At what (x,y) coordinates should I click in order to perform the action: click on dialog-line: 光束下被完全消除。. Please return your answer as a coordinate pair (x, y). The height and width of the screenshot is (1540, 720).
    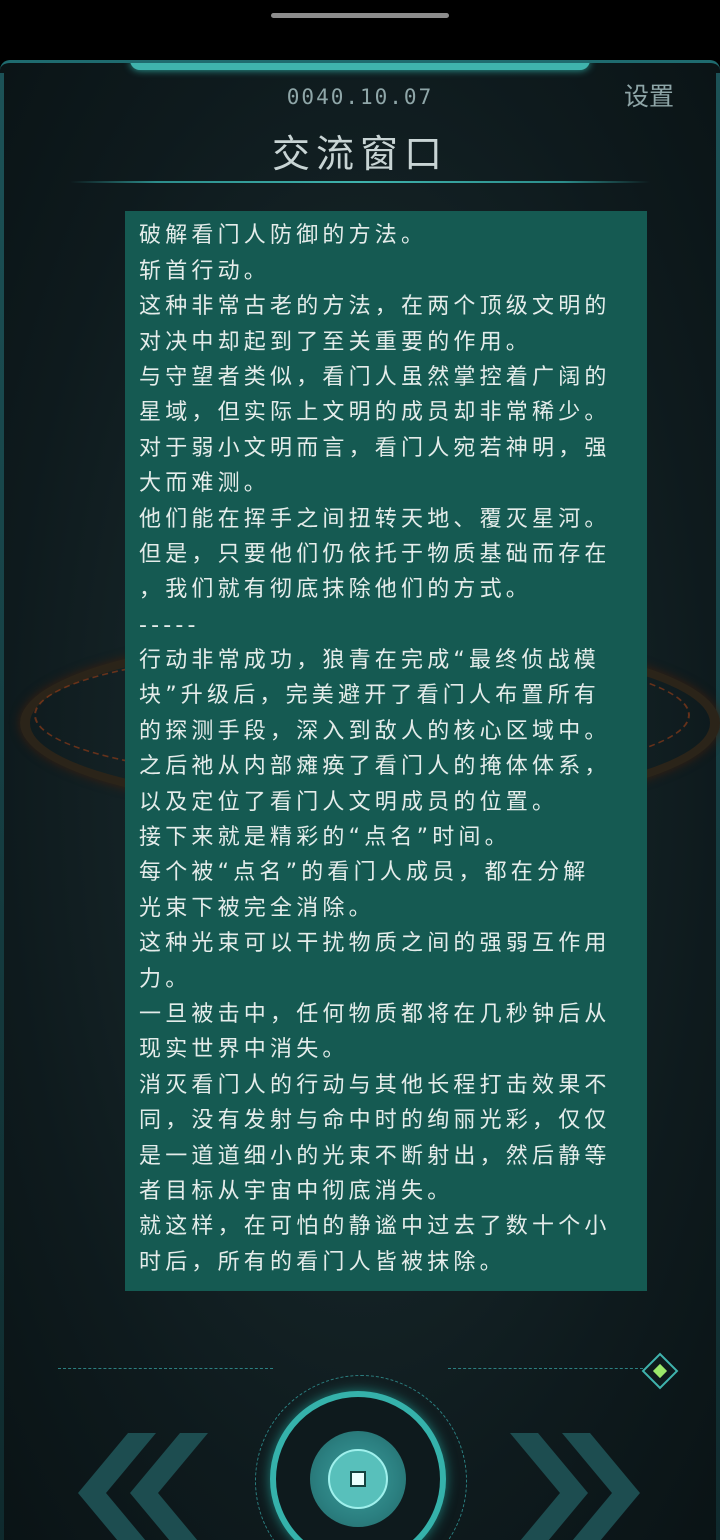
    Looking at the image, I should click on (257, 908).